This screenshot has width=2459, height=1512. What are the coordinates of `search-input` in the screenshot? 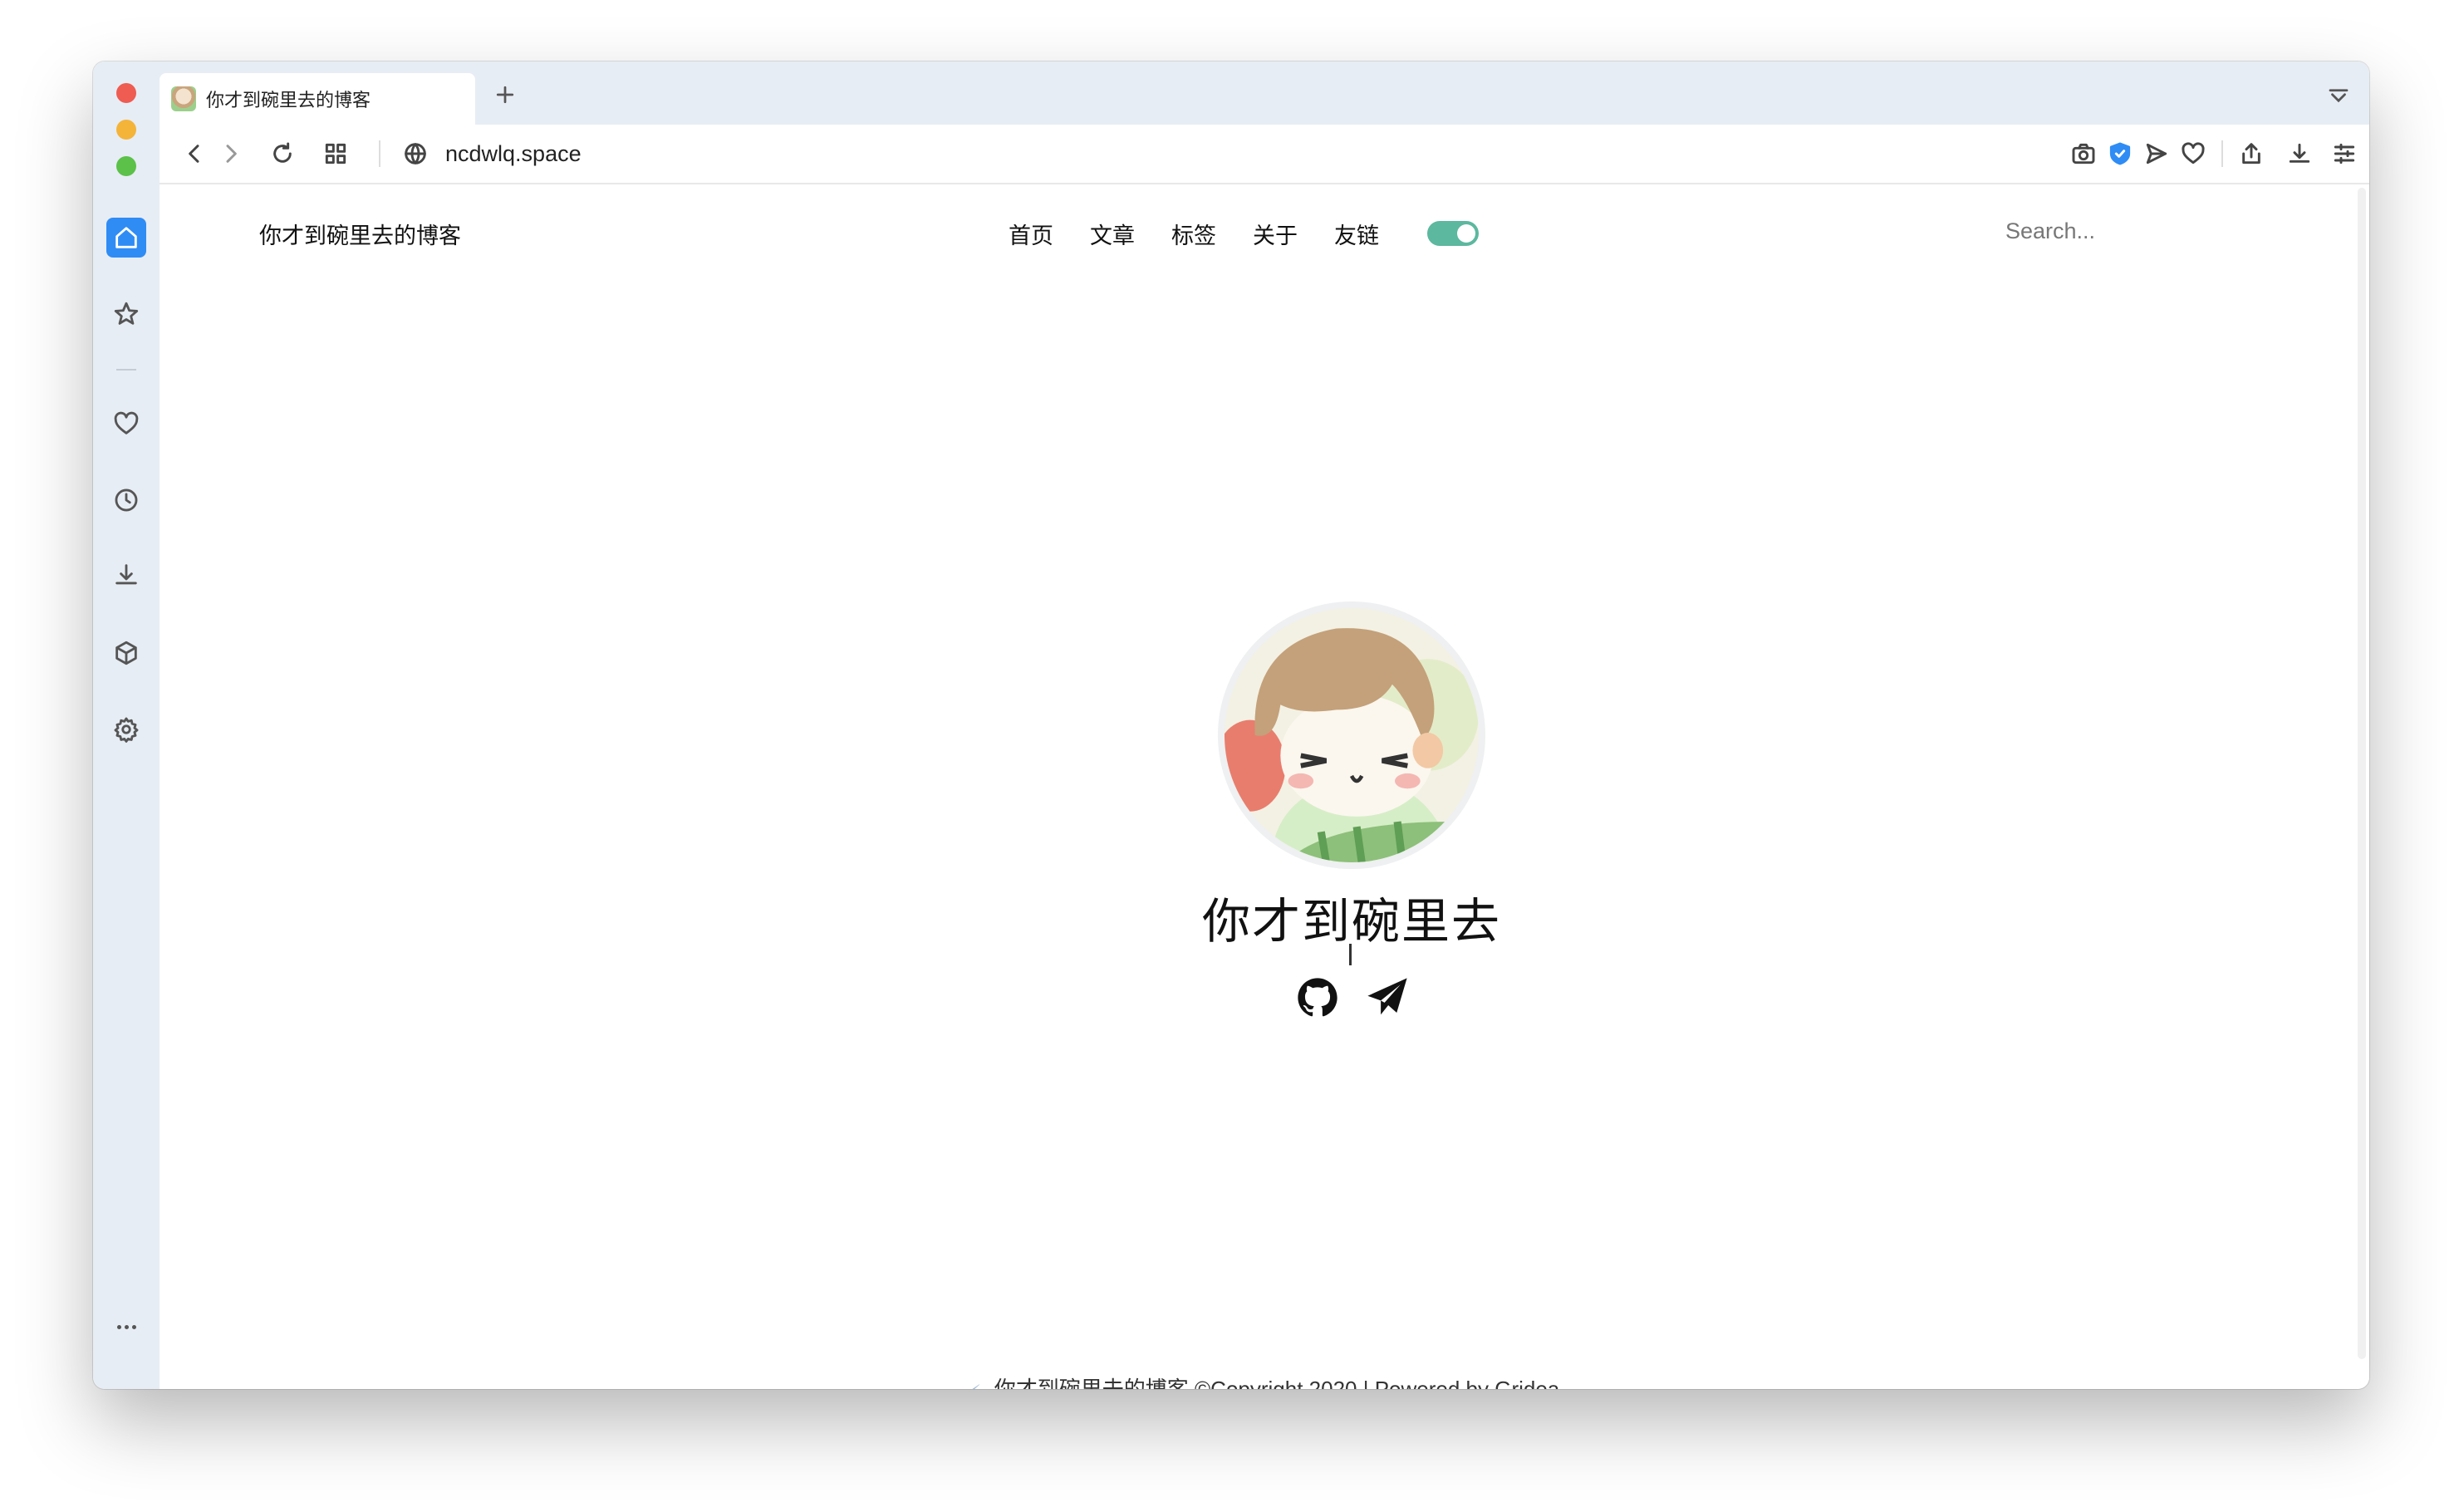 It's located at (2105, 231).